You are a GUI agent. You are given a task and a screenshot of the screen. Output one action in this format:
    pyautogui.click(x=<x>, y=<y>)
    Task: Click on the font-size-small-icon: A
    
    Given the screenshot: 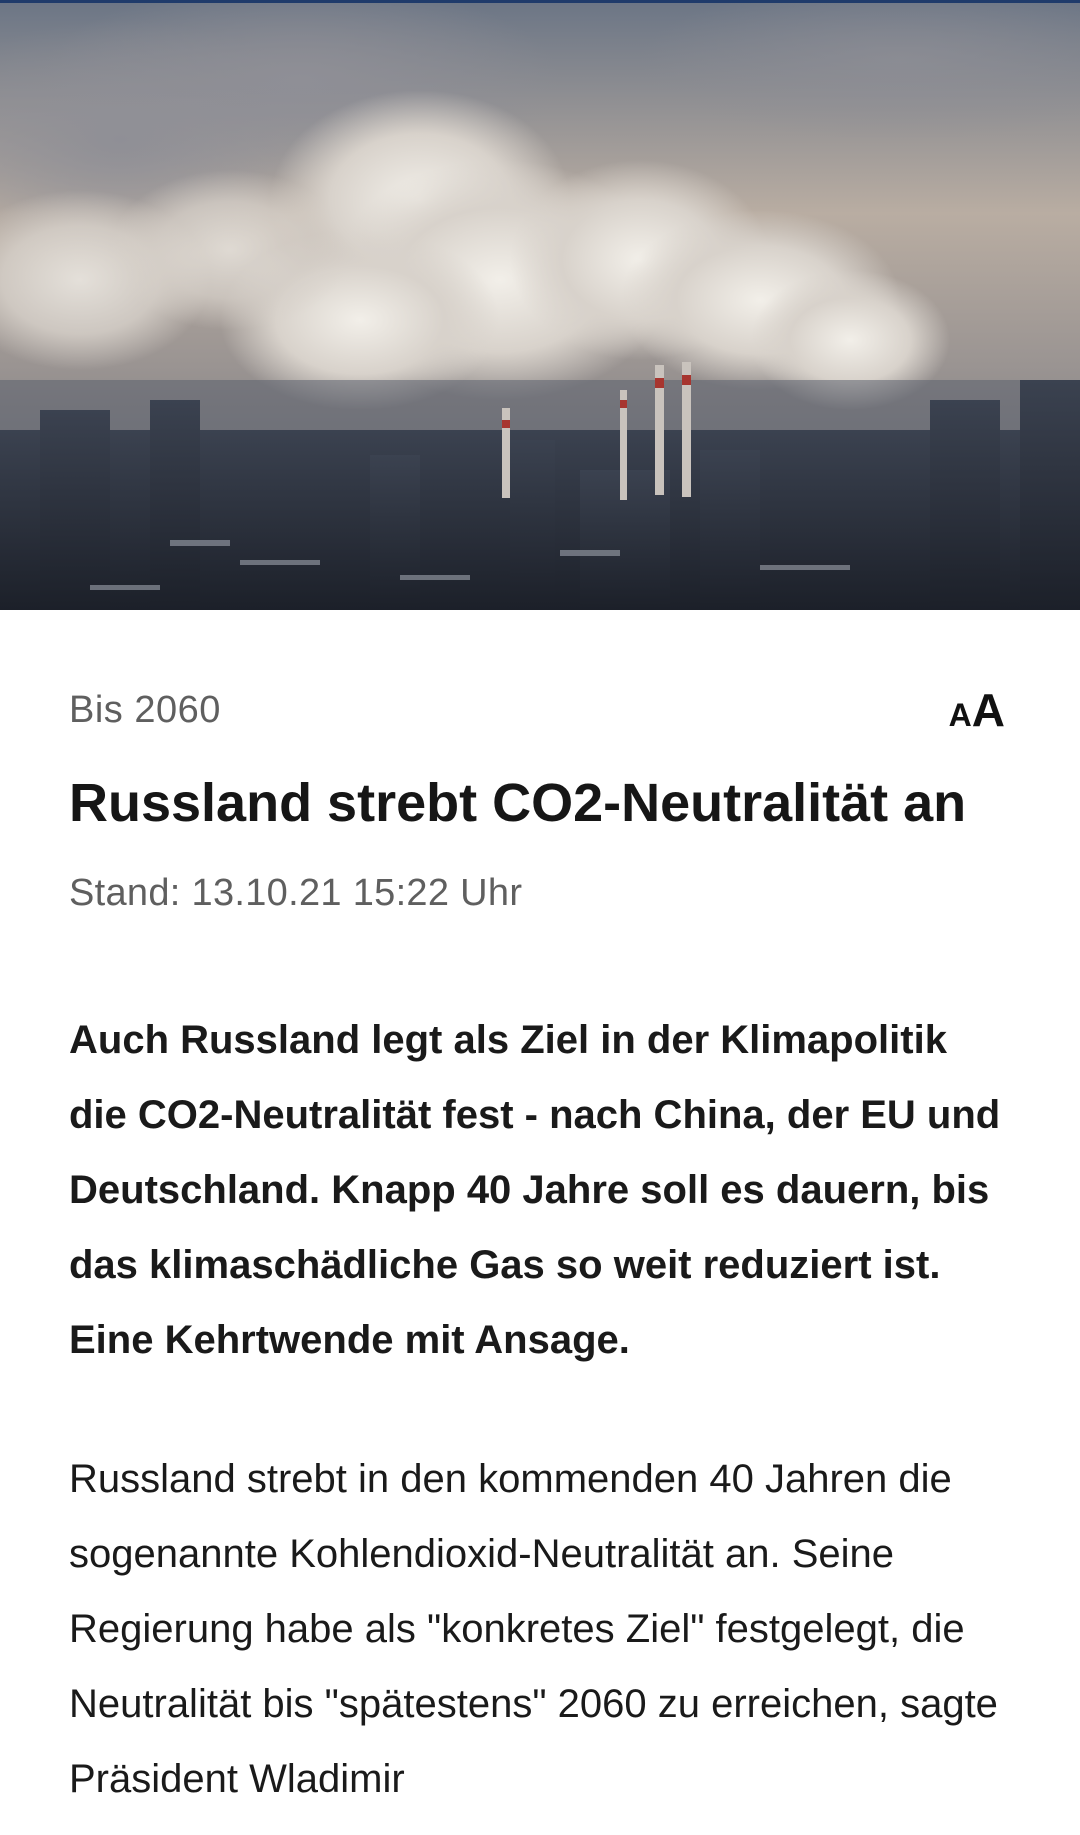 What is the action you would take?
    pyautogui.click(x=960, y=715)
    